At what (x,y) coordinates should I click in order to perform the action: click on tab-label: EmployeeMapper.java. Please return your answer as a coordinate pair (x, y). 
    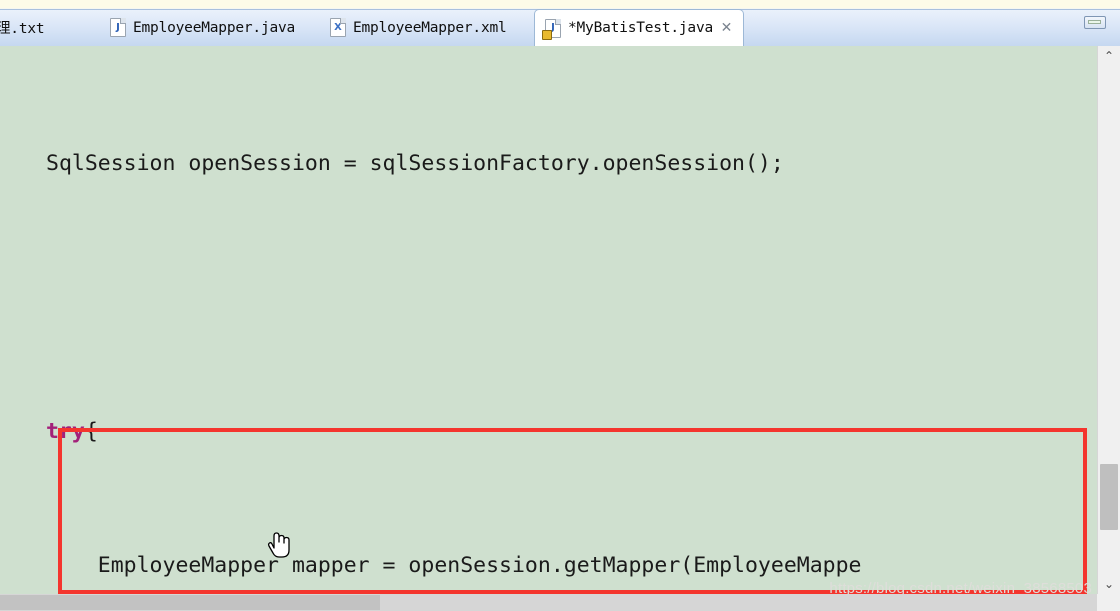
    Looking at the image, I should click on (214, 27).